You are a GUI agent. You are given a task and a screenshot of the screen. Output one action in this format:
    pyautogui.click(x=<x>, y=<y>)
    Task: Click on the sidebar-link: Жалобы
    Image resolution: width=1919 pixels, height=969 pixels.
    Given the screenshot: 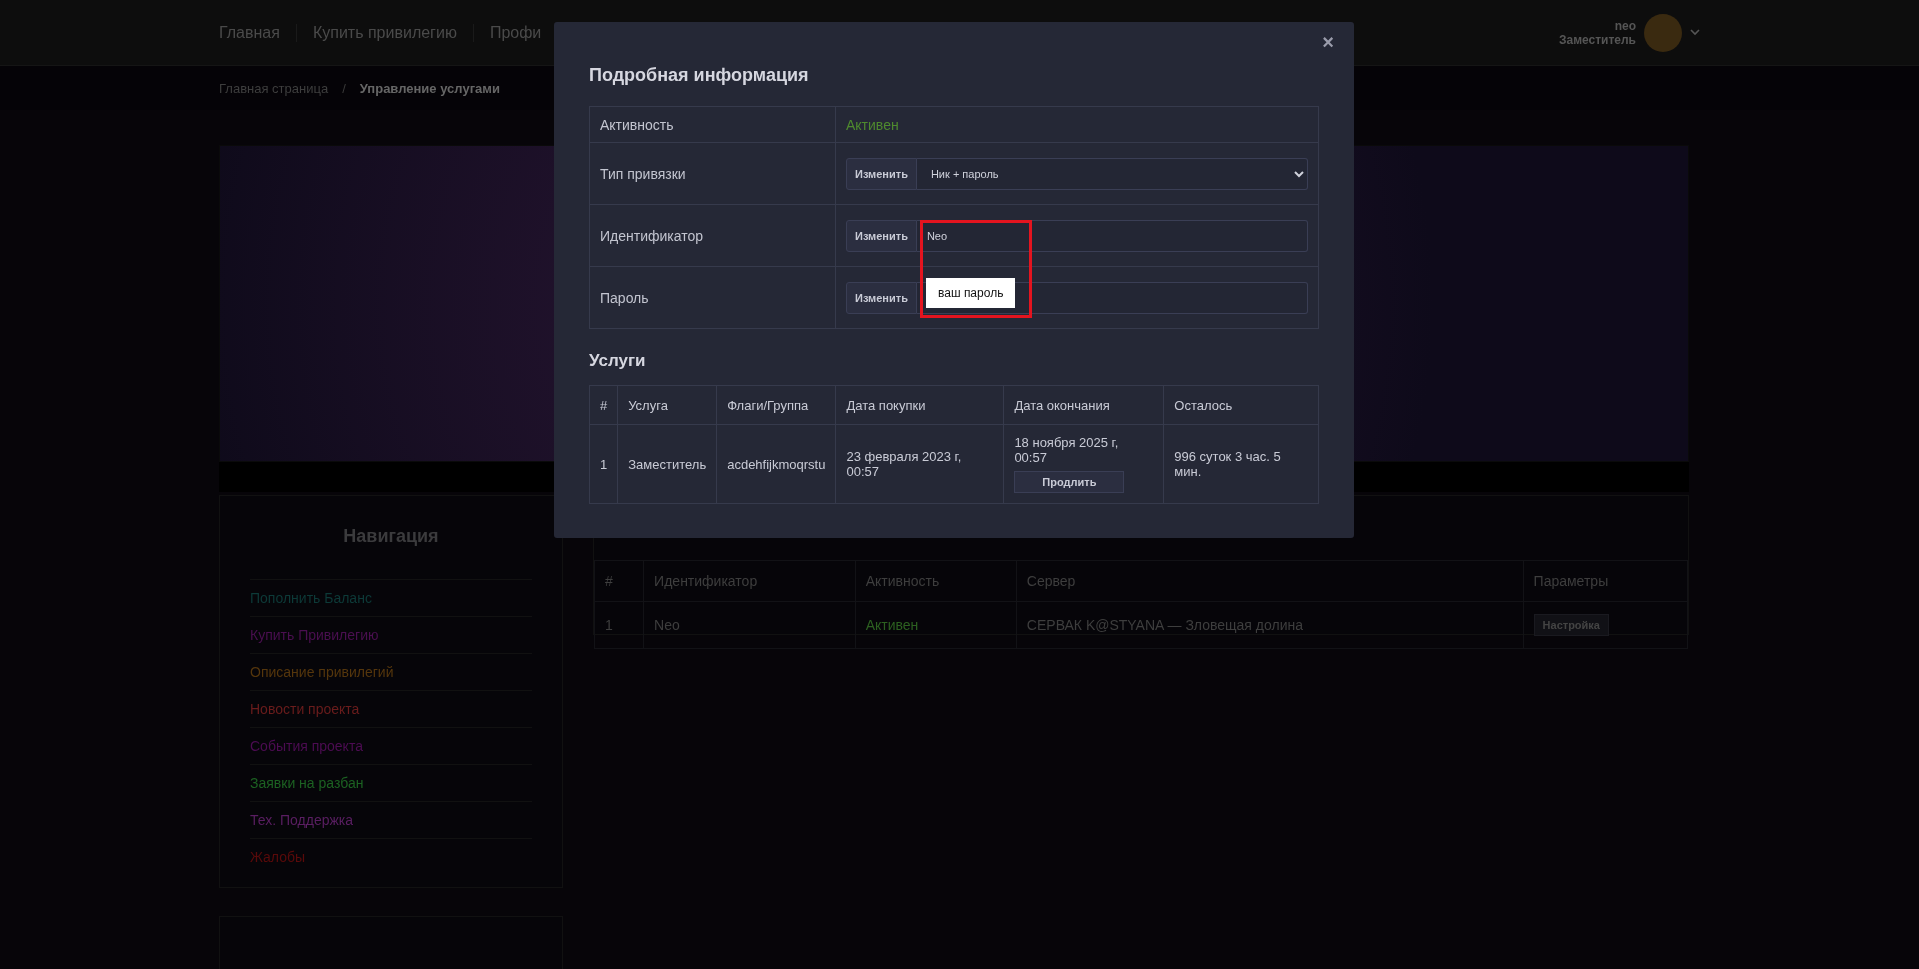 What is the action you would take?
    pyautogui.click(x=391, y=856)
    